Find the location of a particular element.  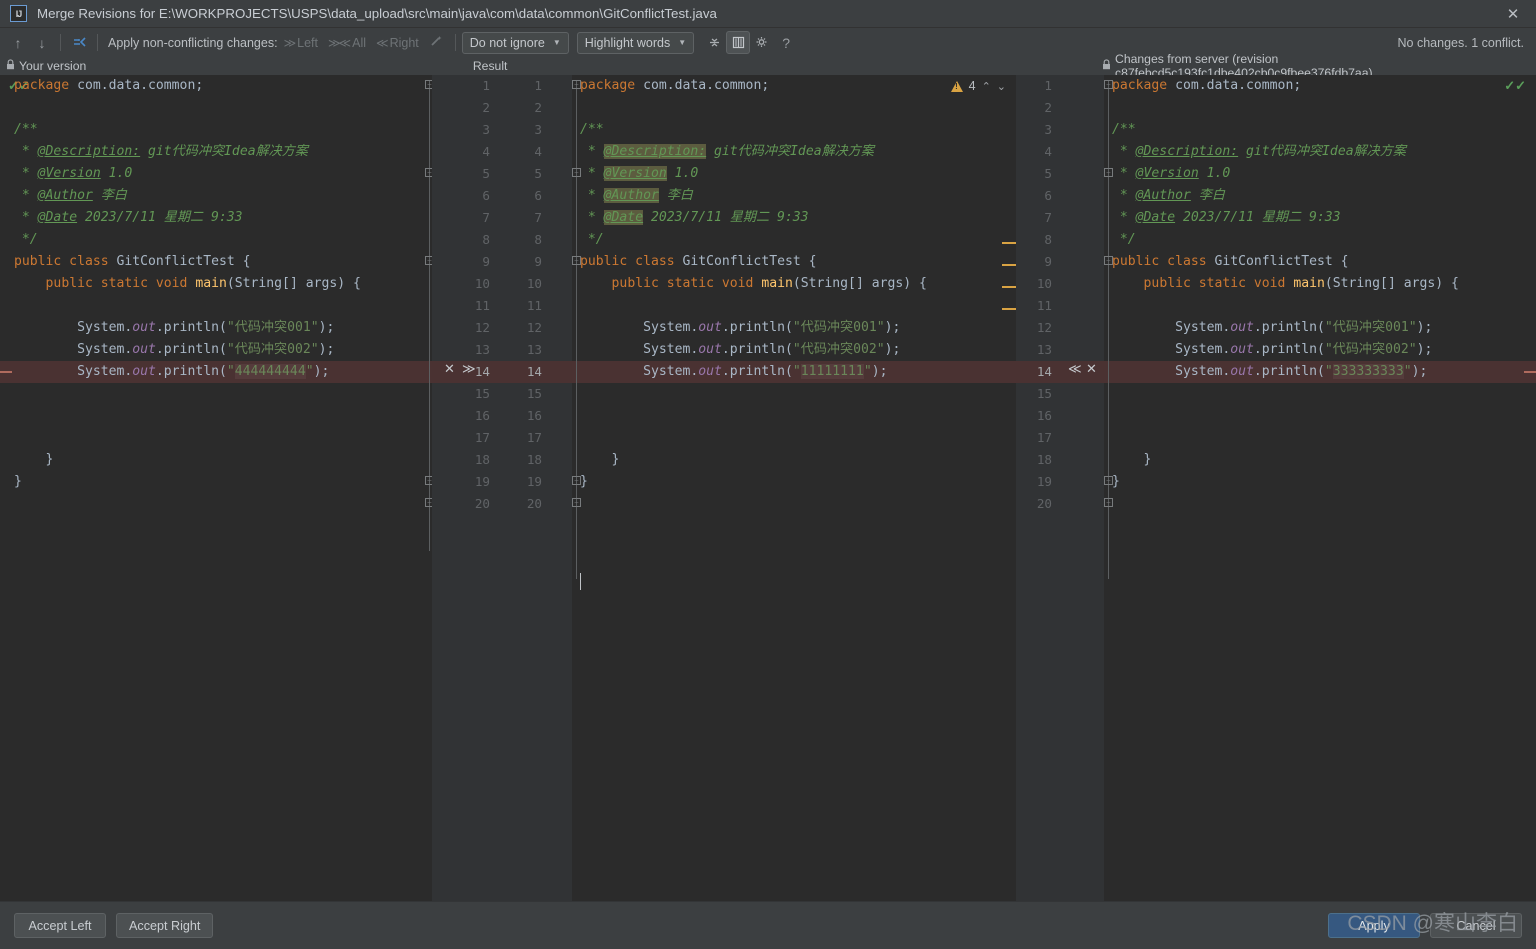

revert-right-conflict-icon: ✕ is located at coordinates (1091, 369).